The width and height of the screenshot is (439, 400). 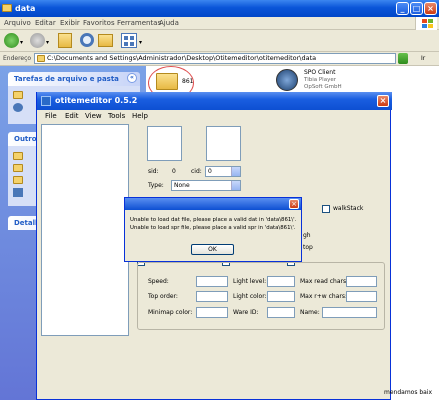 What do you see at coordinates (156, 185) in the screenshot?
I see `type-label: Type:` at bounding box center [156, 185].